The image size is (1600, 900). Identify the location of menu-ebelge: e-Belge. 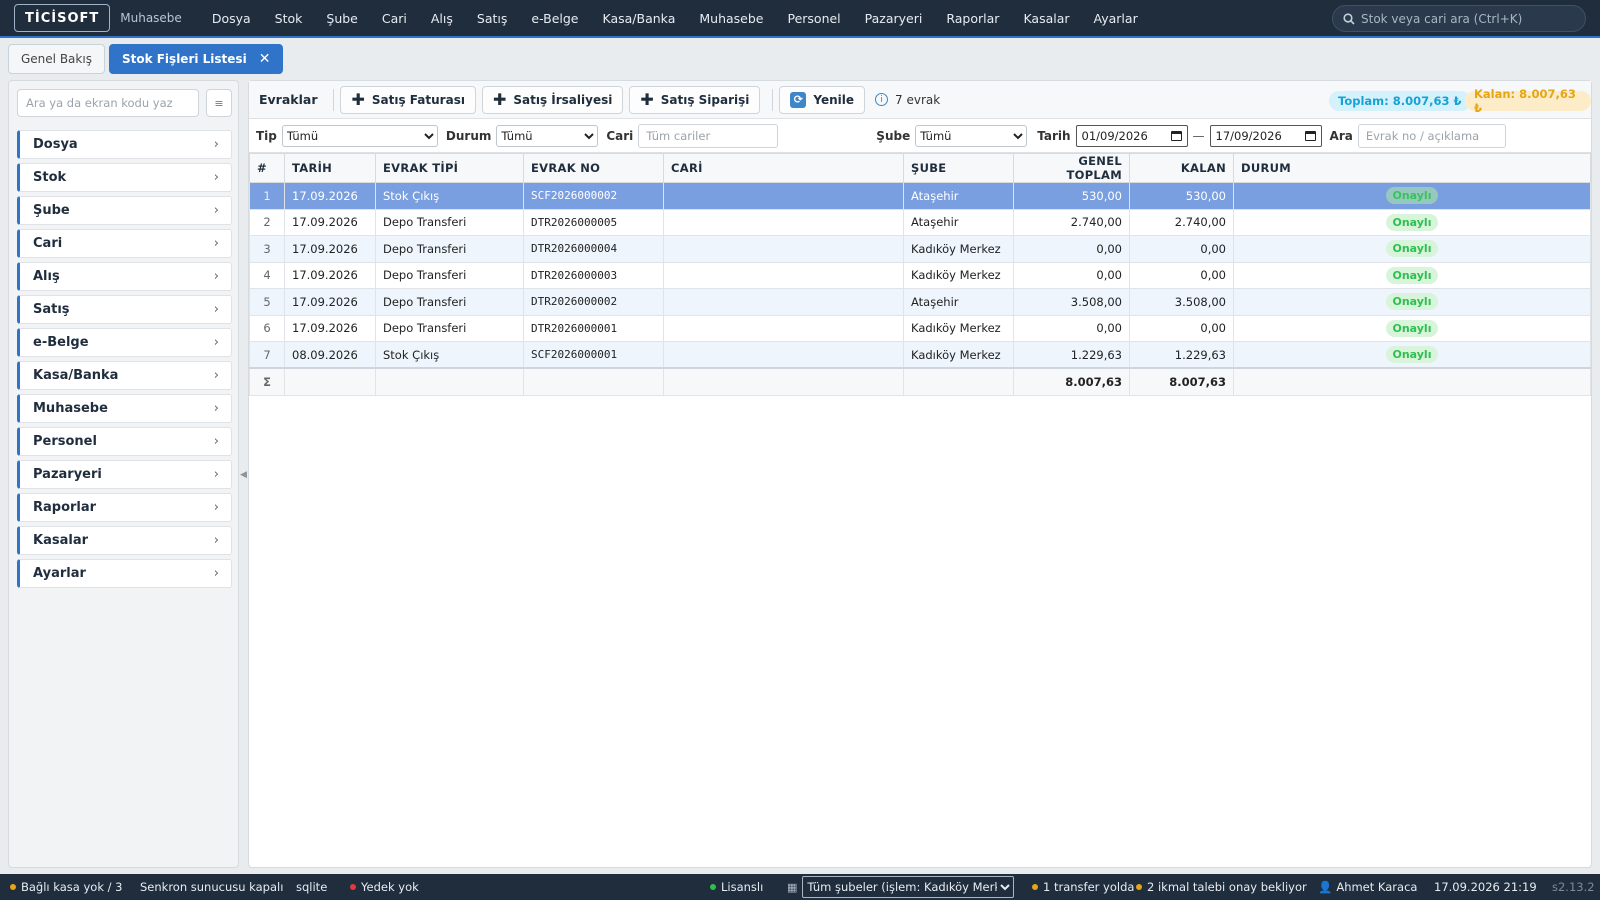
(554, 18).